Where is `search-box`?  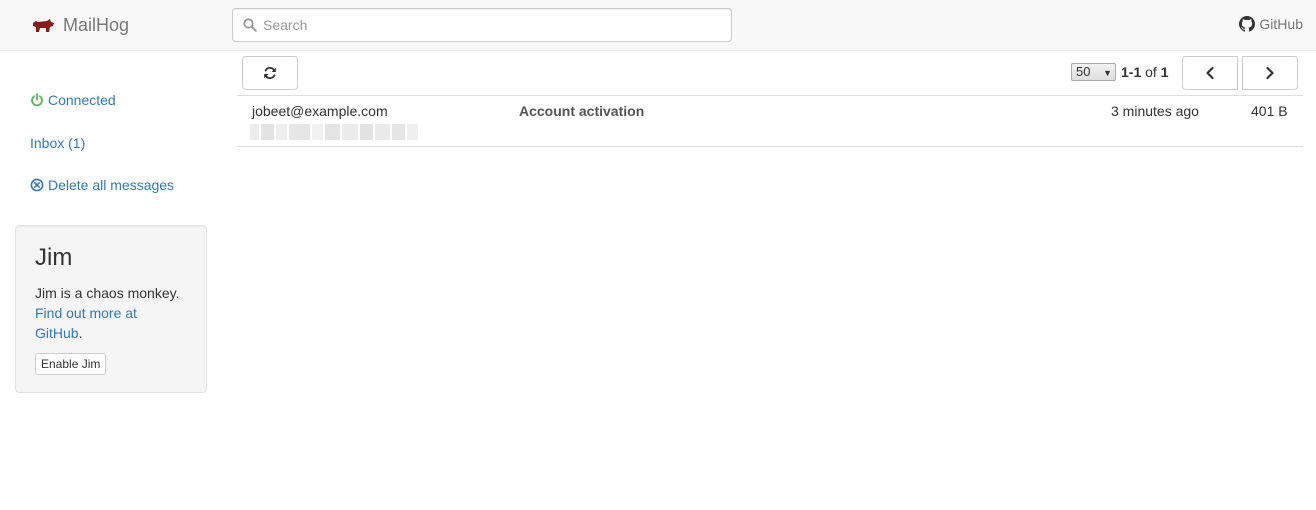 search-box is located at coordinates (482, 25).